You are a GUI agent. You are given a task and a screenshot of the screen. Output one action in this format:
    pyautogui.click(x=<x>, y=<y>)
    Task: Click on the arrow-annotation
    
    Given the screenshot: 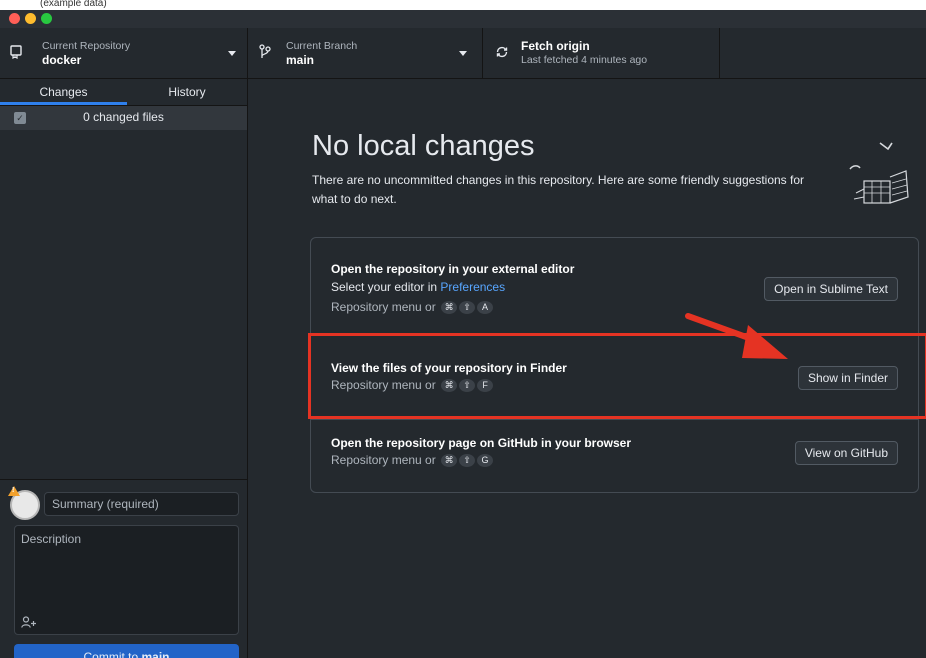 What is the action you would take?
    pyautogui.click(x=736, y=336)
    